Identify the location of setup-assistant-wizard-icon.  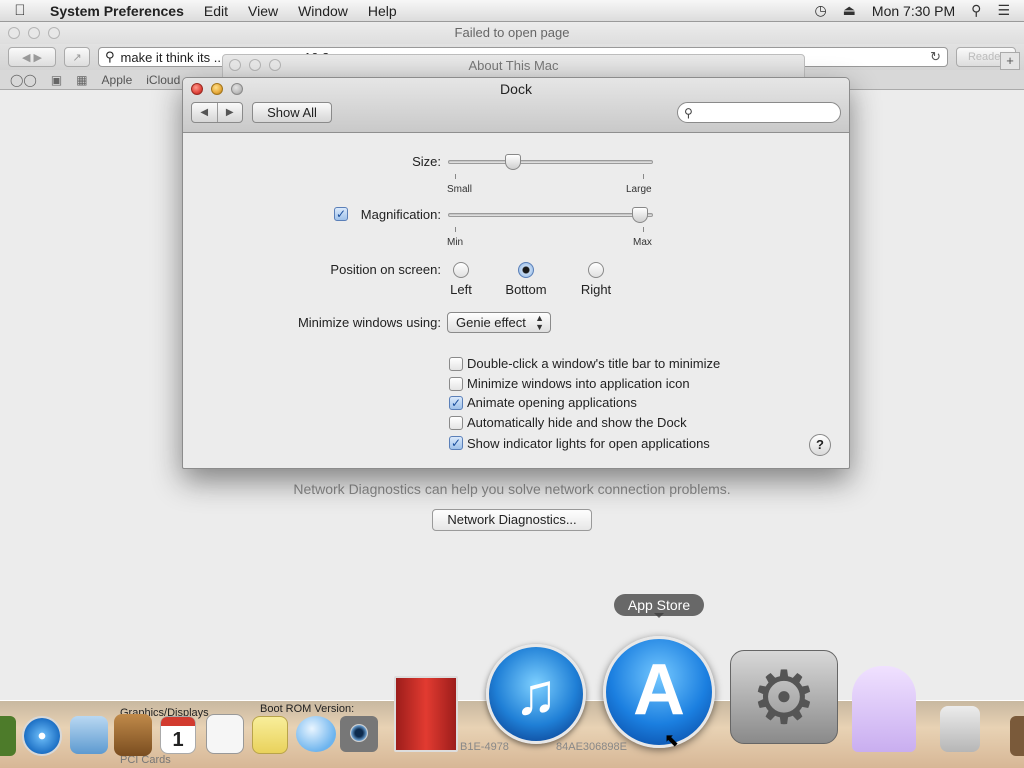
(884, 709).